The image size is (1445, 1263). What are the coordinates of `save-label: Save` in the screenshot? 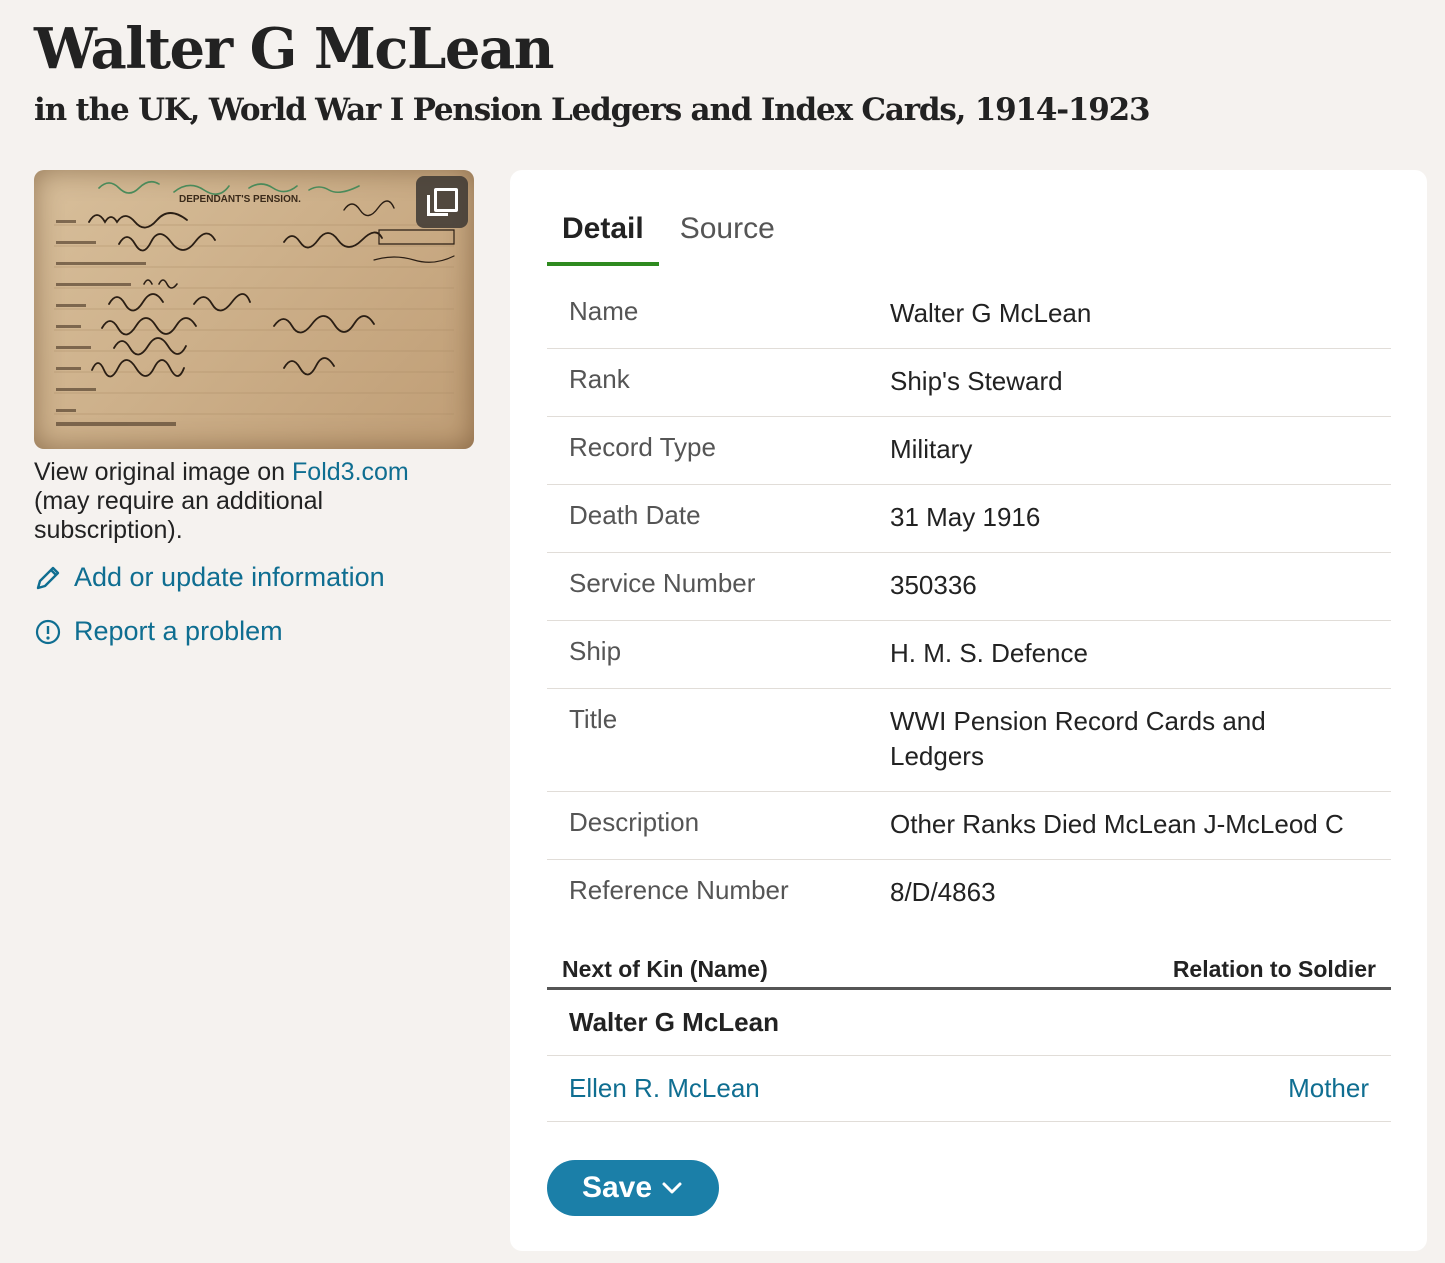 It's located at (617, 1187).